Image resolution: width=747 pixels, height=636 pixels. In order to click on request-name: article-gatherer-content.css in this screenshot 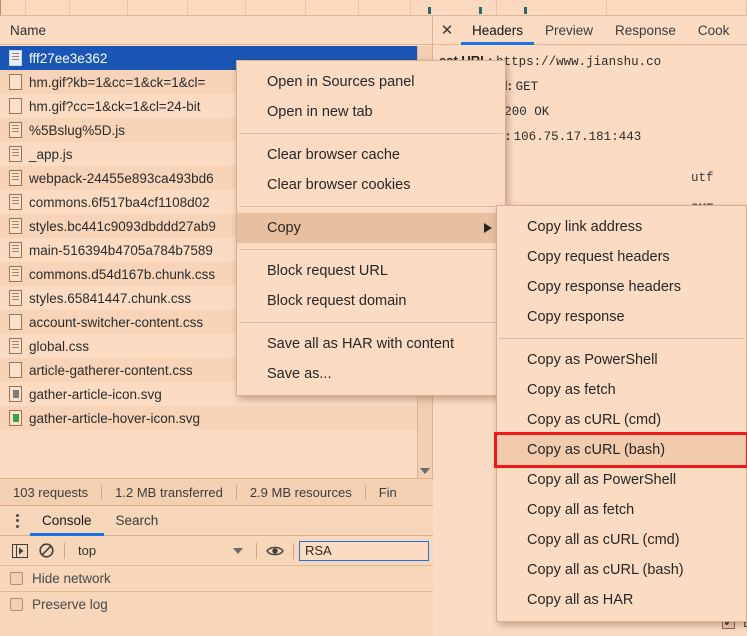, I will do `click(111, 370)`.